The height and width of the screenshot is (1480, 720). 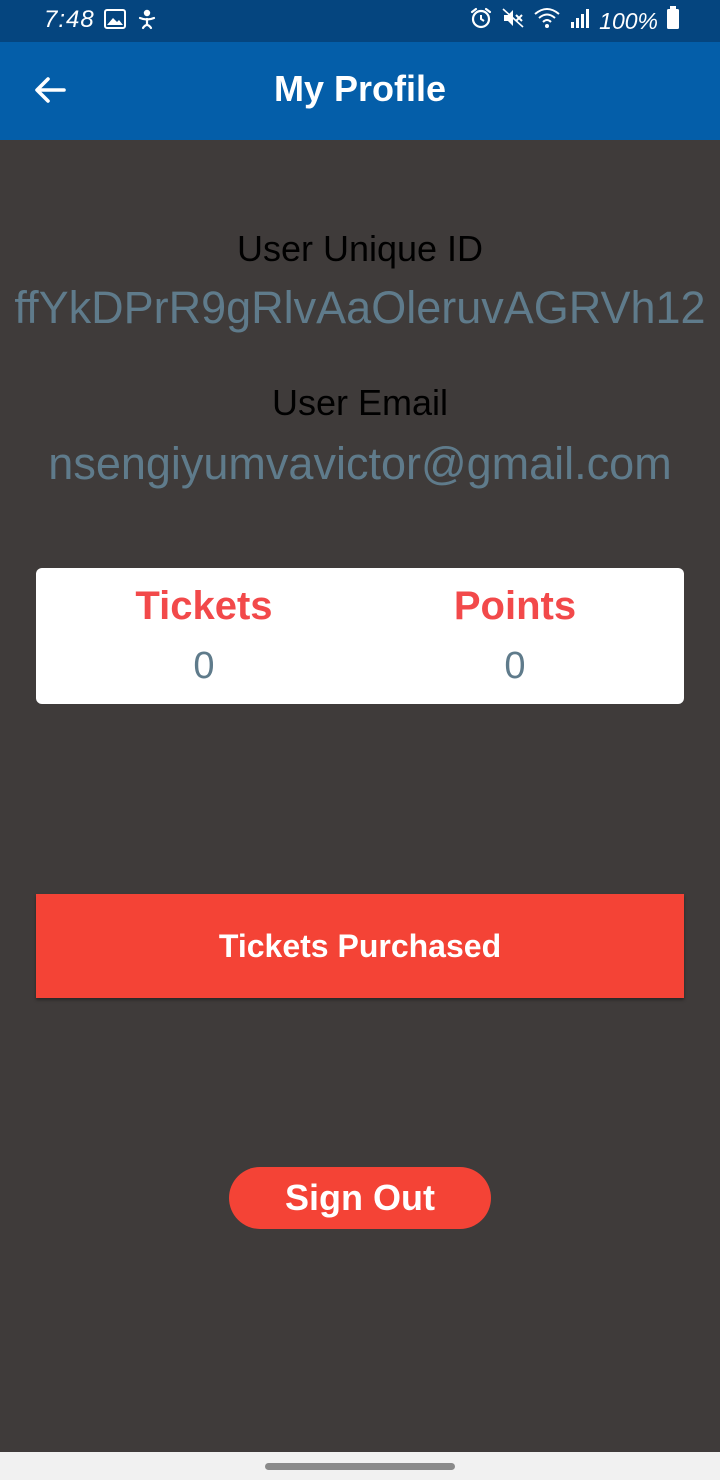 What do you see at coordinates (360, 946) in the screenshot?
I see `tickets-purchased-button: Tickets Purchased` at bounding box center [360, 946].